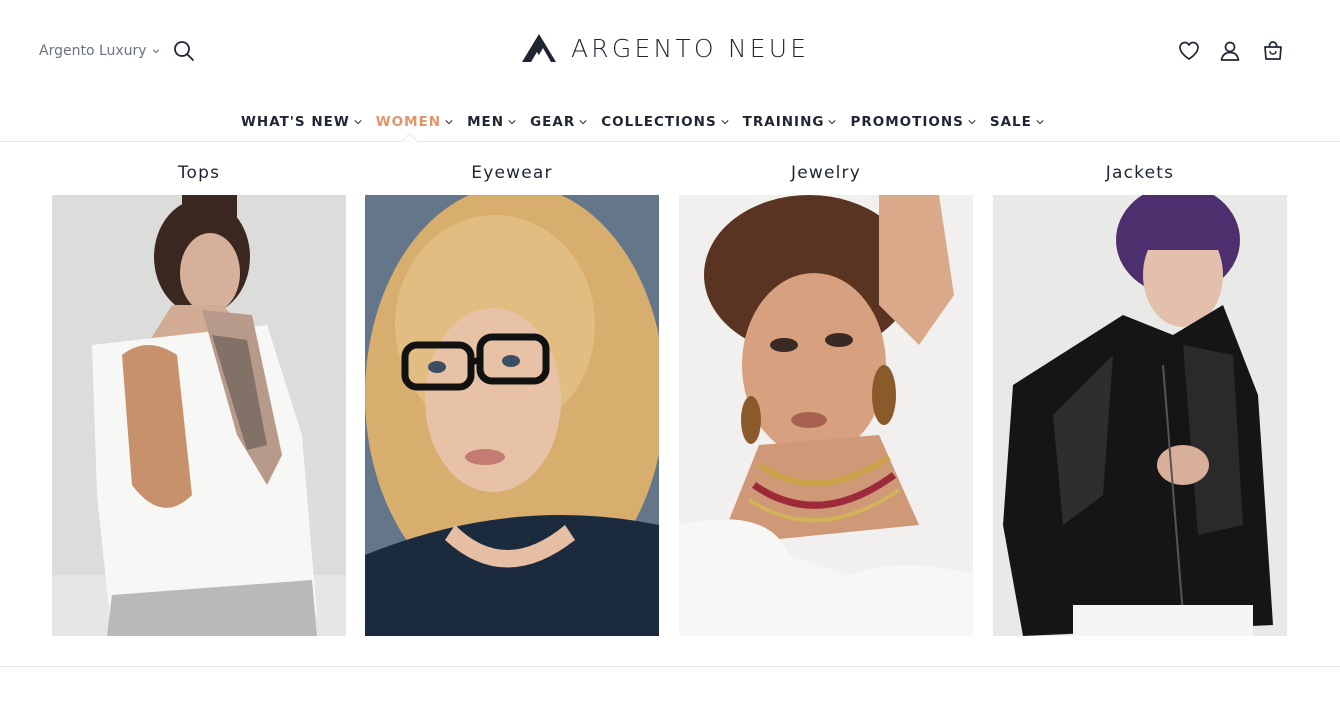  I want to click on nav-item-label: GEAR, so click(553, 122).